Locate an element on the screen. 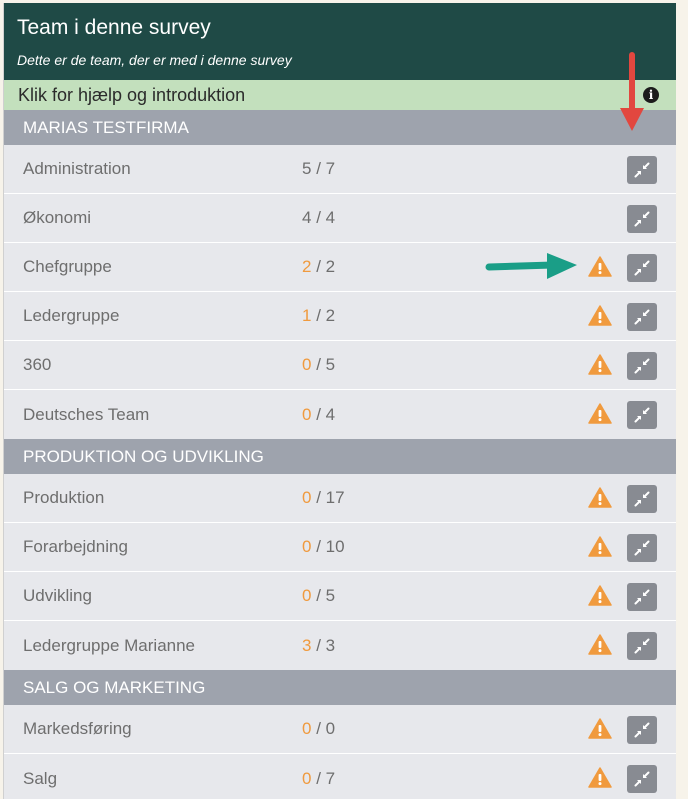  team-name: Deutsches Team is located at coordinates (86, 414).